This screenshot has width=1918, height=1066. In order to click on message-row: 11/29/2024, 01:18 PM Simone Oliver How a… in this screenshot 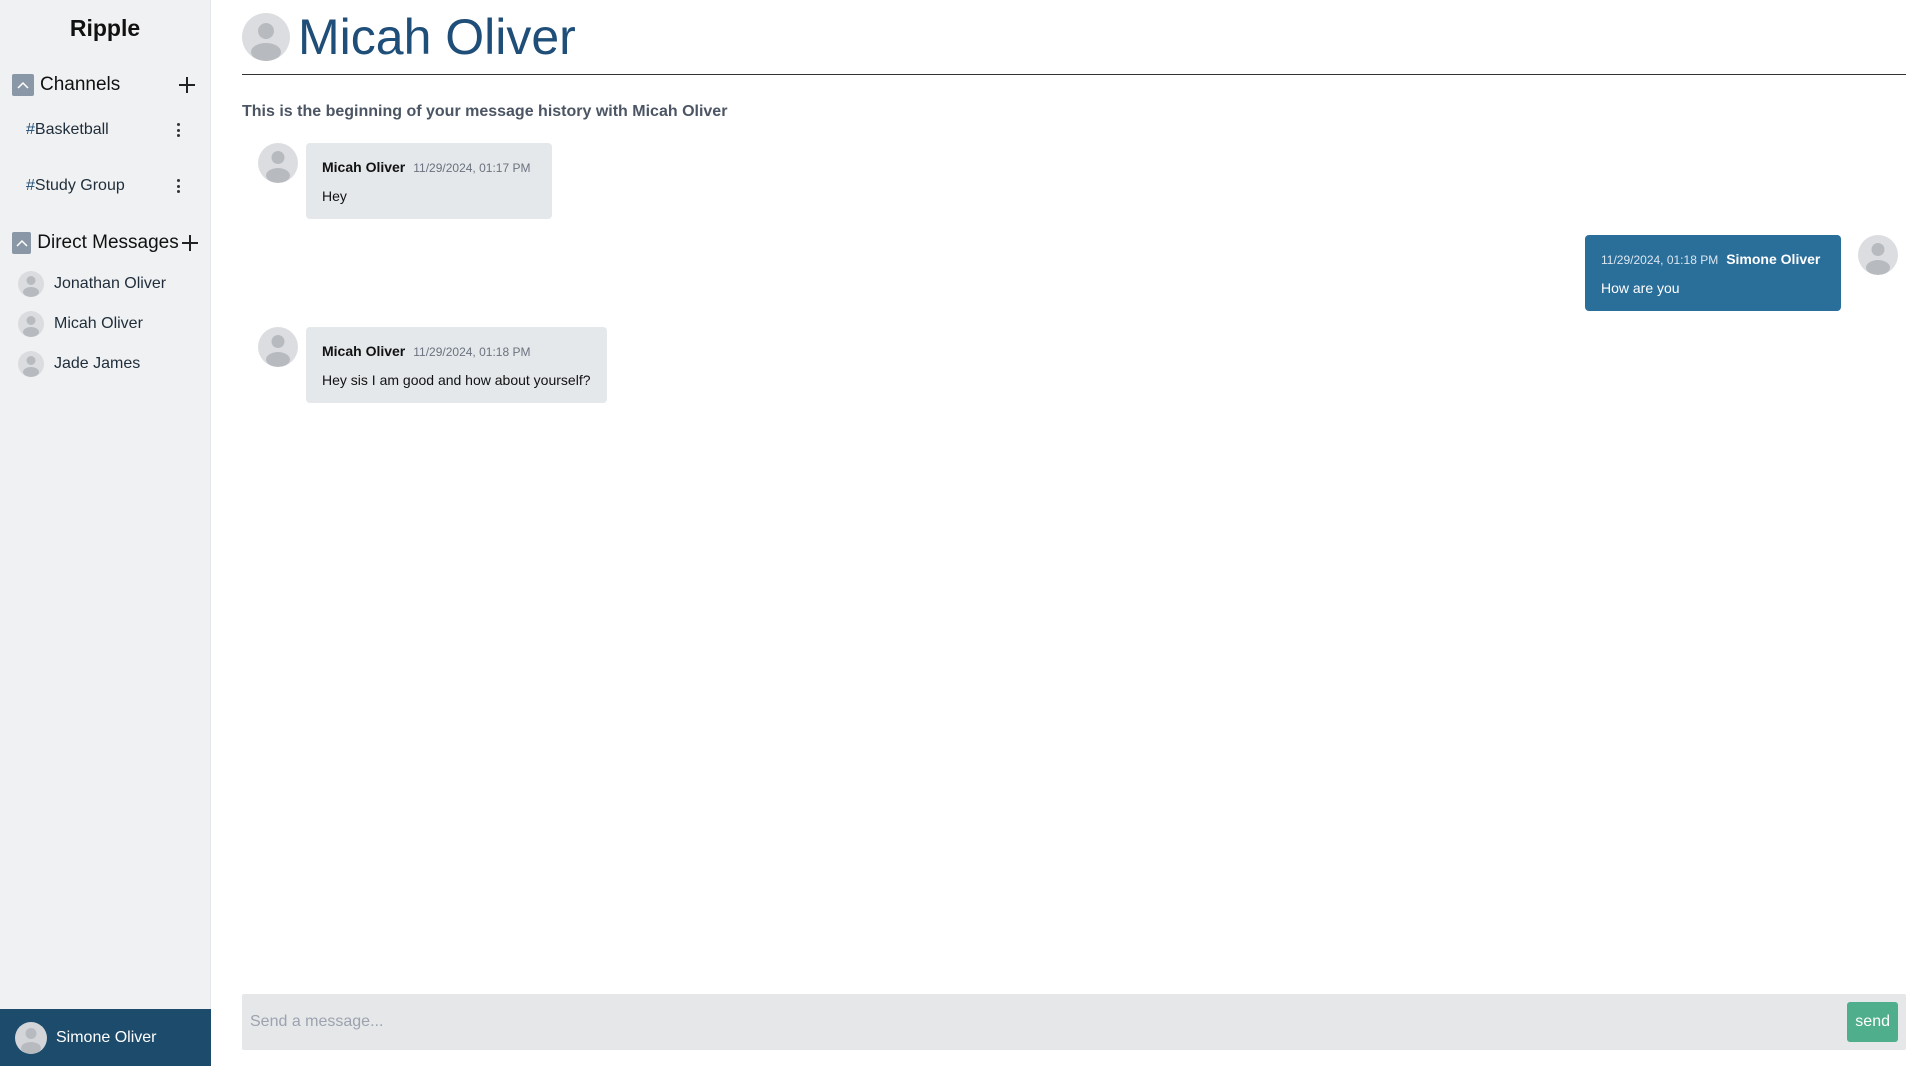, I will do `click(1074, 273)`.